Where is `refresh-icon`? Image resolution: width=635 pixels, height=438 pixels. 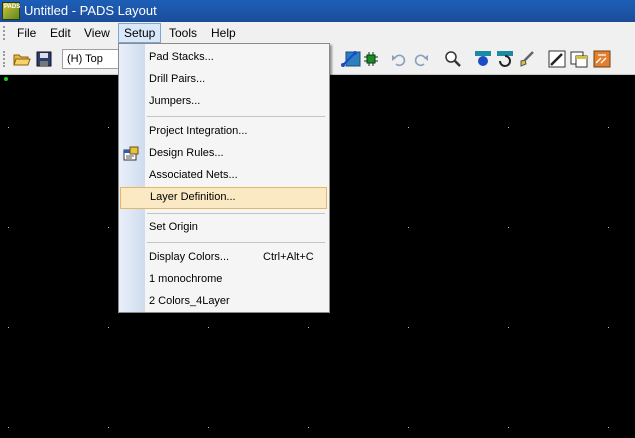 refresh-icon is located at coordinates (505, 59).